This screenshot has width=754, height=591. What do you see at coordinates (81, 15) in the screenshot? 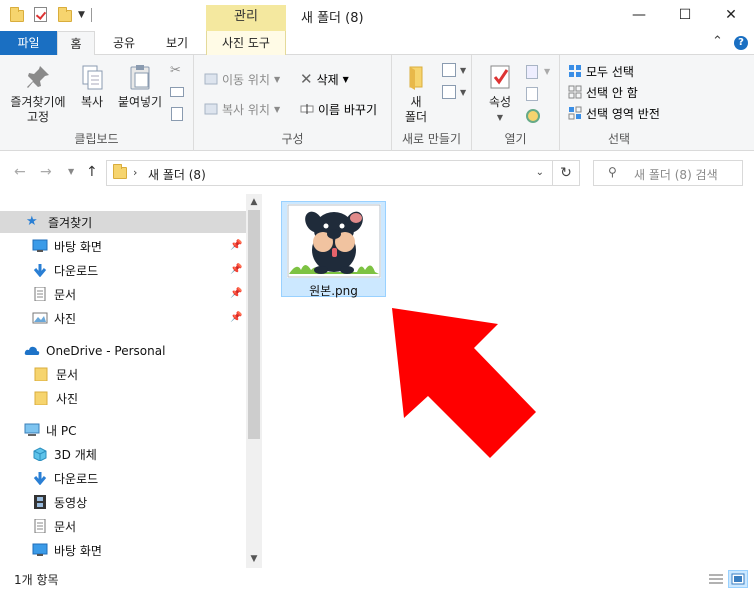
I see `customize-toolbar-chevron-icon: ▼` at bounding box center [81, 15].